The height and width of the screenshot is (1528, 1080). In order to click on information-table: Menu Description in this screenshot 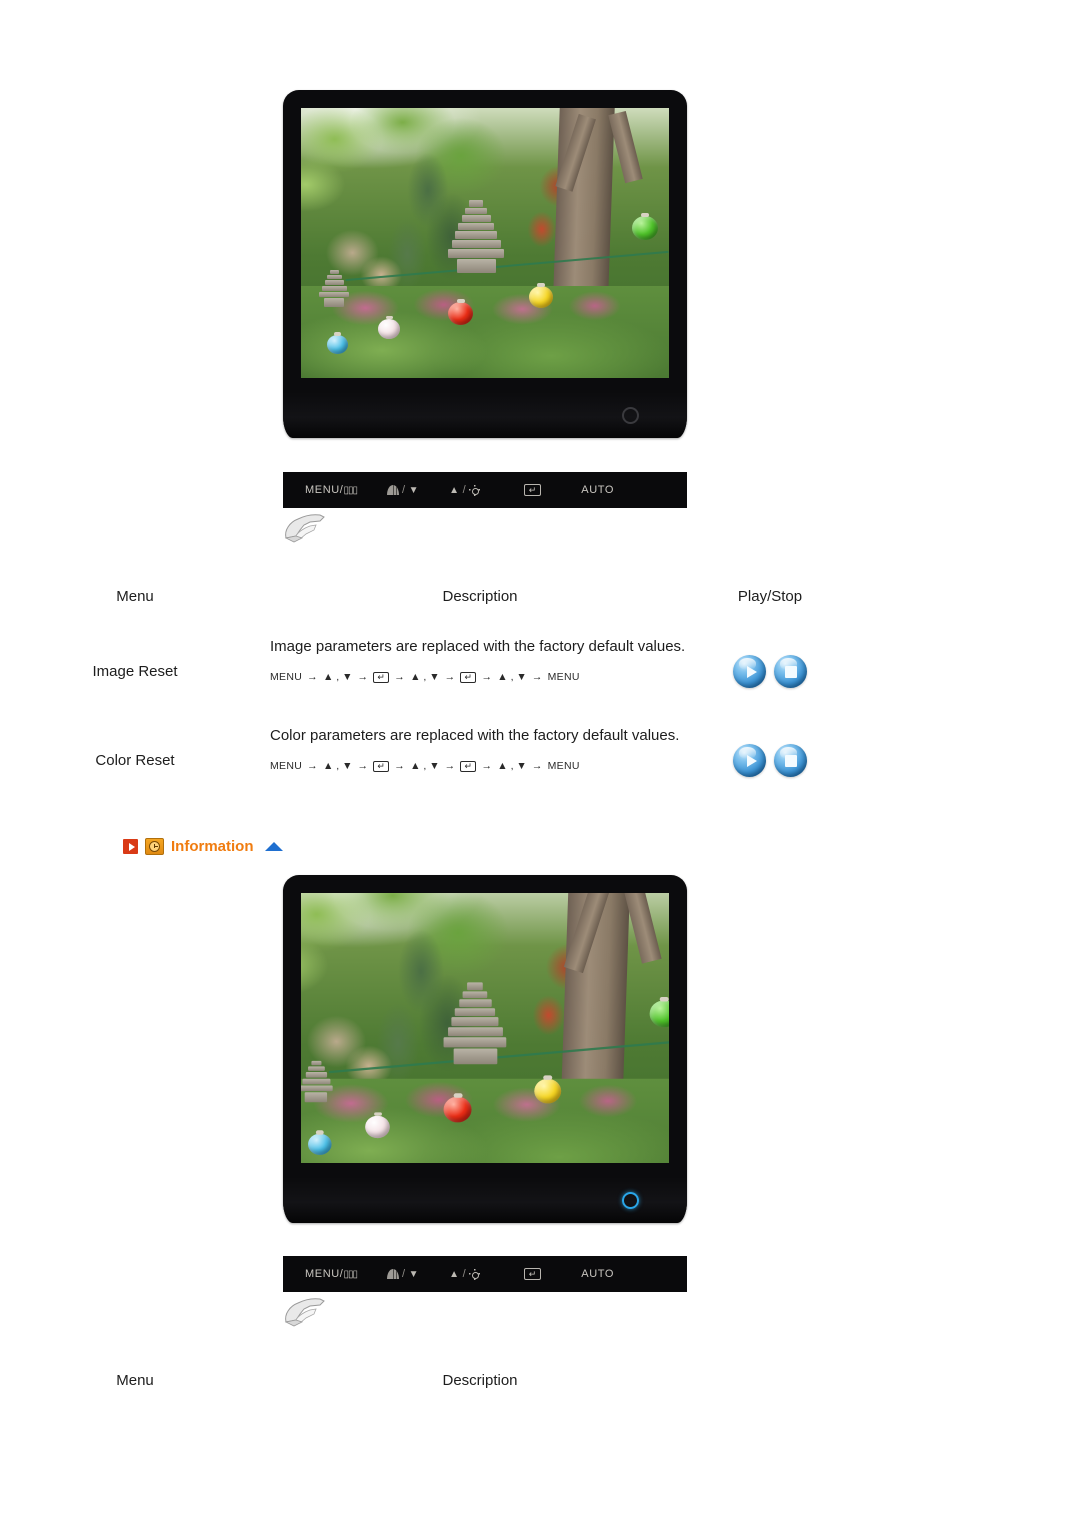, I will do `click(540, 1385)`.